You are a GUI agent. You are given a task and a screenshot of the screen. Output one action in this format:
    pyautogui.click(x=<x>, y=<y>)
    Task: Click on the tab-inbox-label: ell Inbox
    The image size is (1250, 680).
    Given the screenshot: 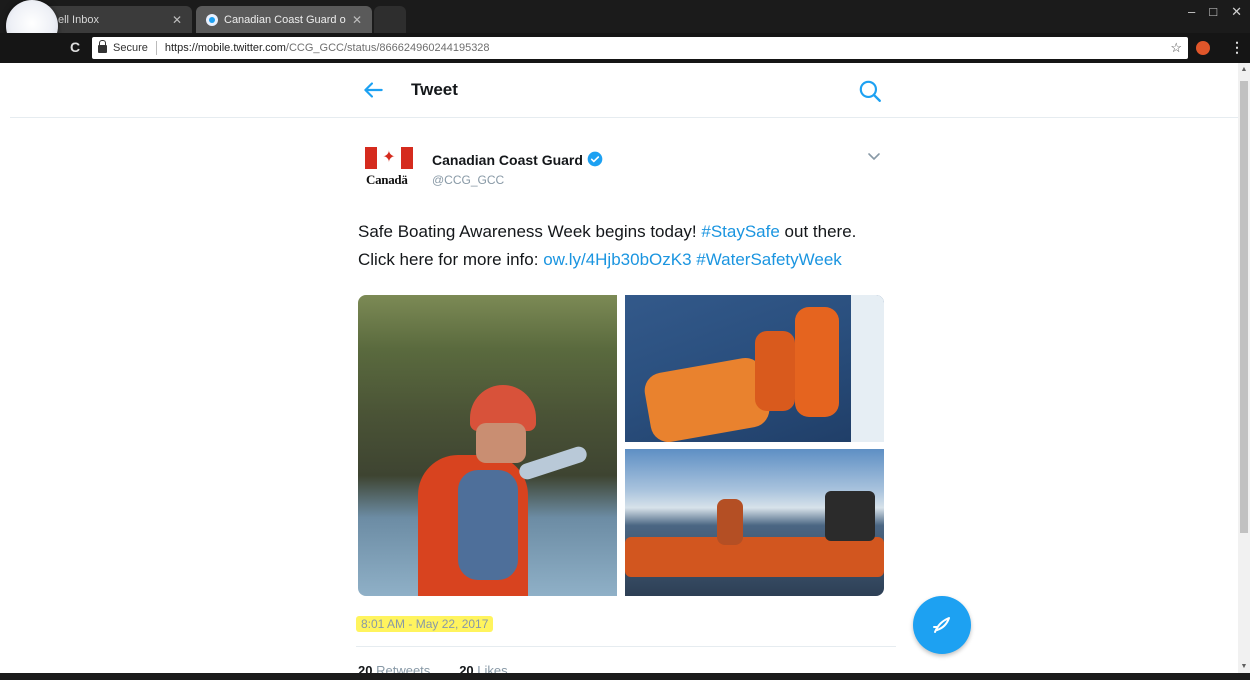 What is the action you would take?
    pyautogui.click(x=78, y=19)
    